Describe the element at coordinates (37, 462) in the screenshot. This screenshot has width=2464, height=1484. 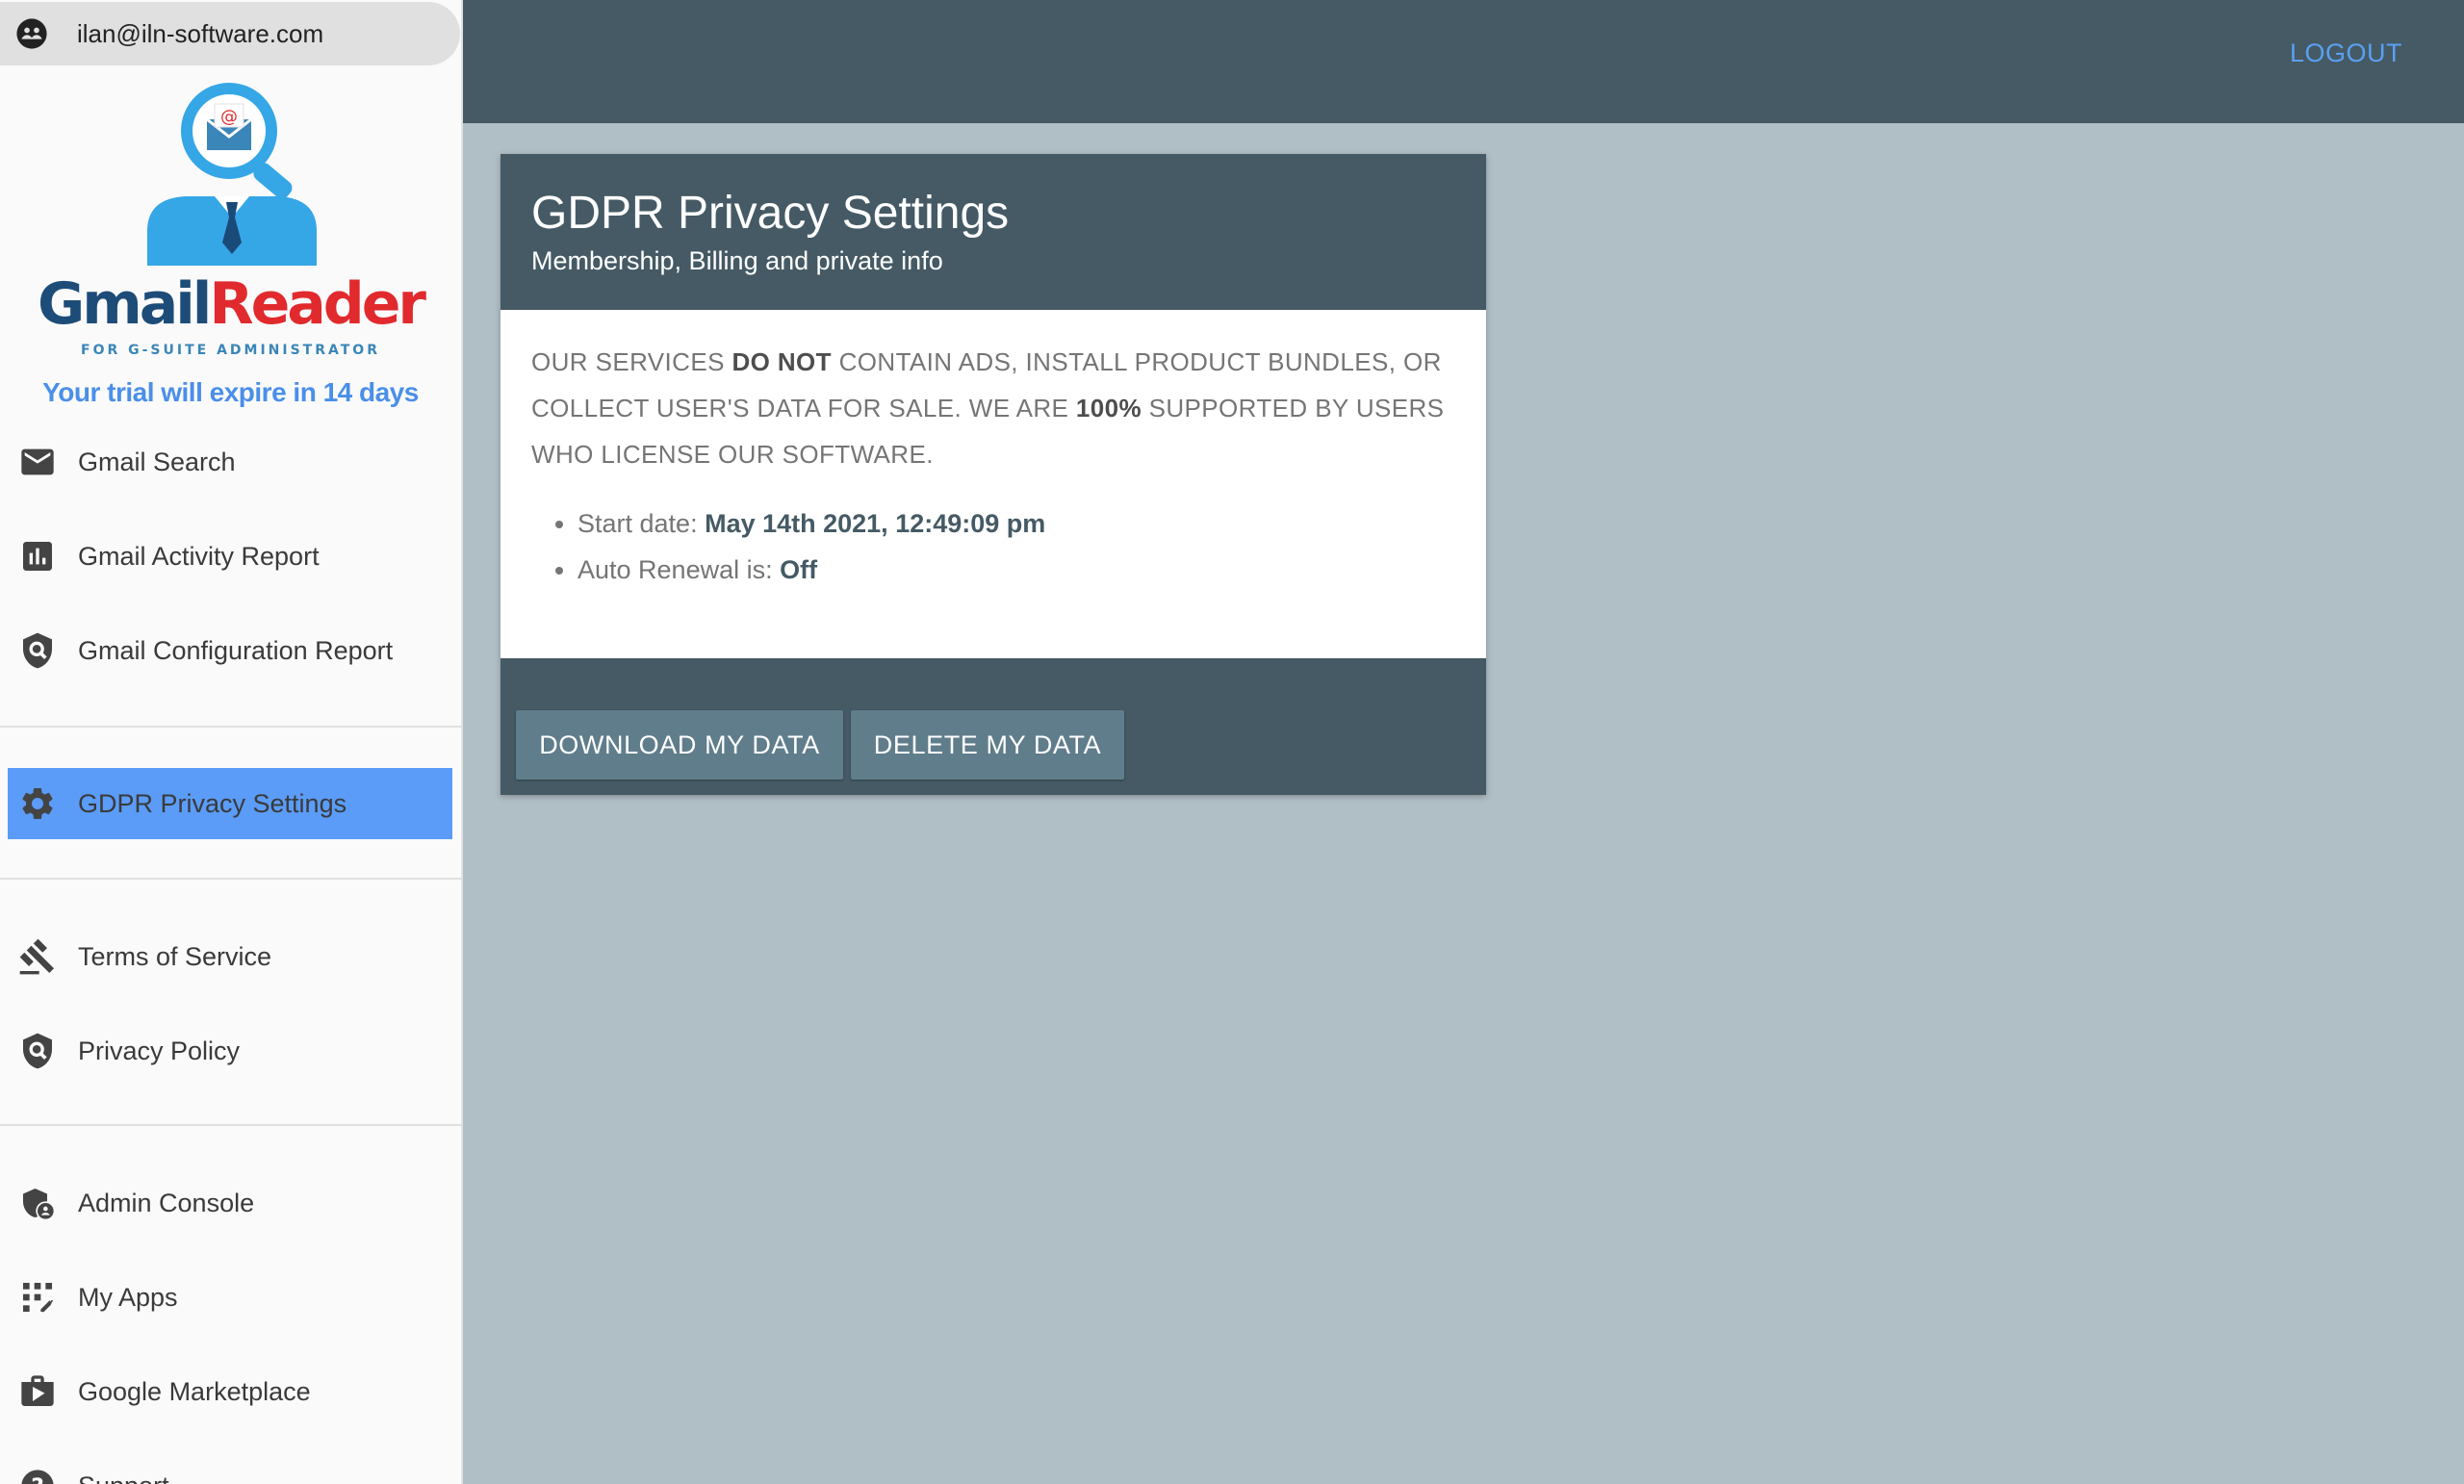
I see `mail-icon` at that location.